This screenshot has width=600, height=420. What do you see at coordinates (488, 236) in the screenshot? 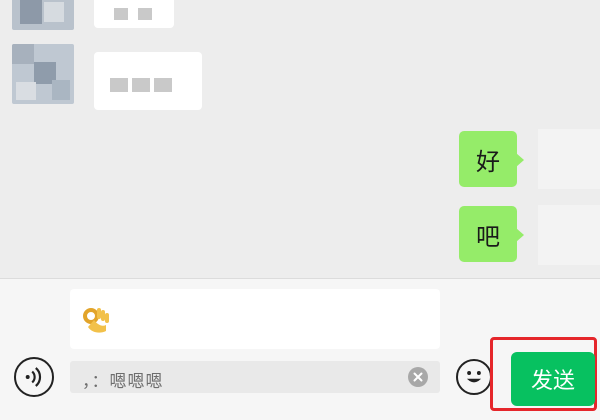
I see `message-text: 吧` at bounding box center [488, 236].